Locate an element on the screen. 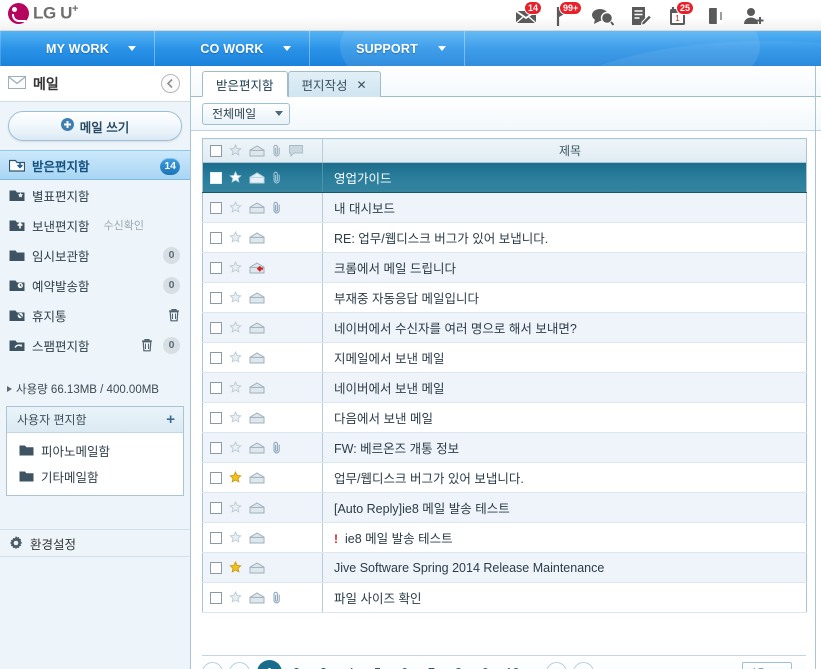 The image size is (821, 669). compose-mail-button: 메일 쓰기 is located at coordinates (95, 126).